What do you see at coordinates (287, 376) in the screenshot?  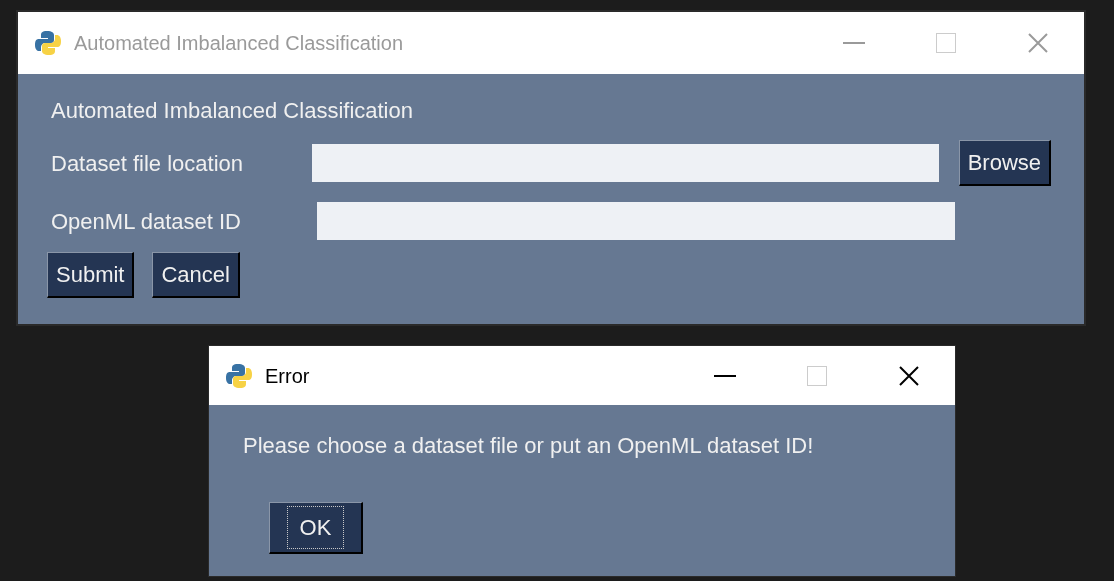 I see `window-title: Error` at bounding box center [287, 376].